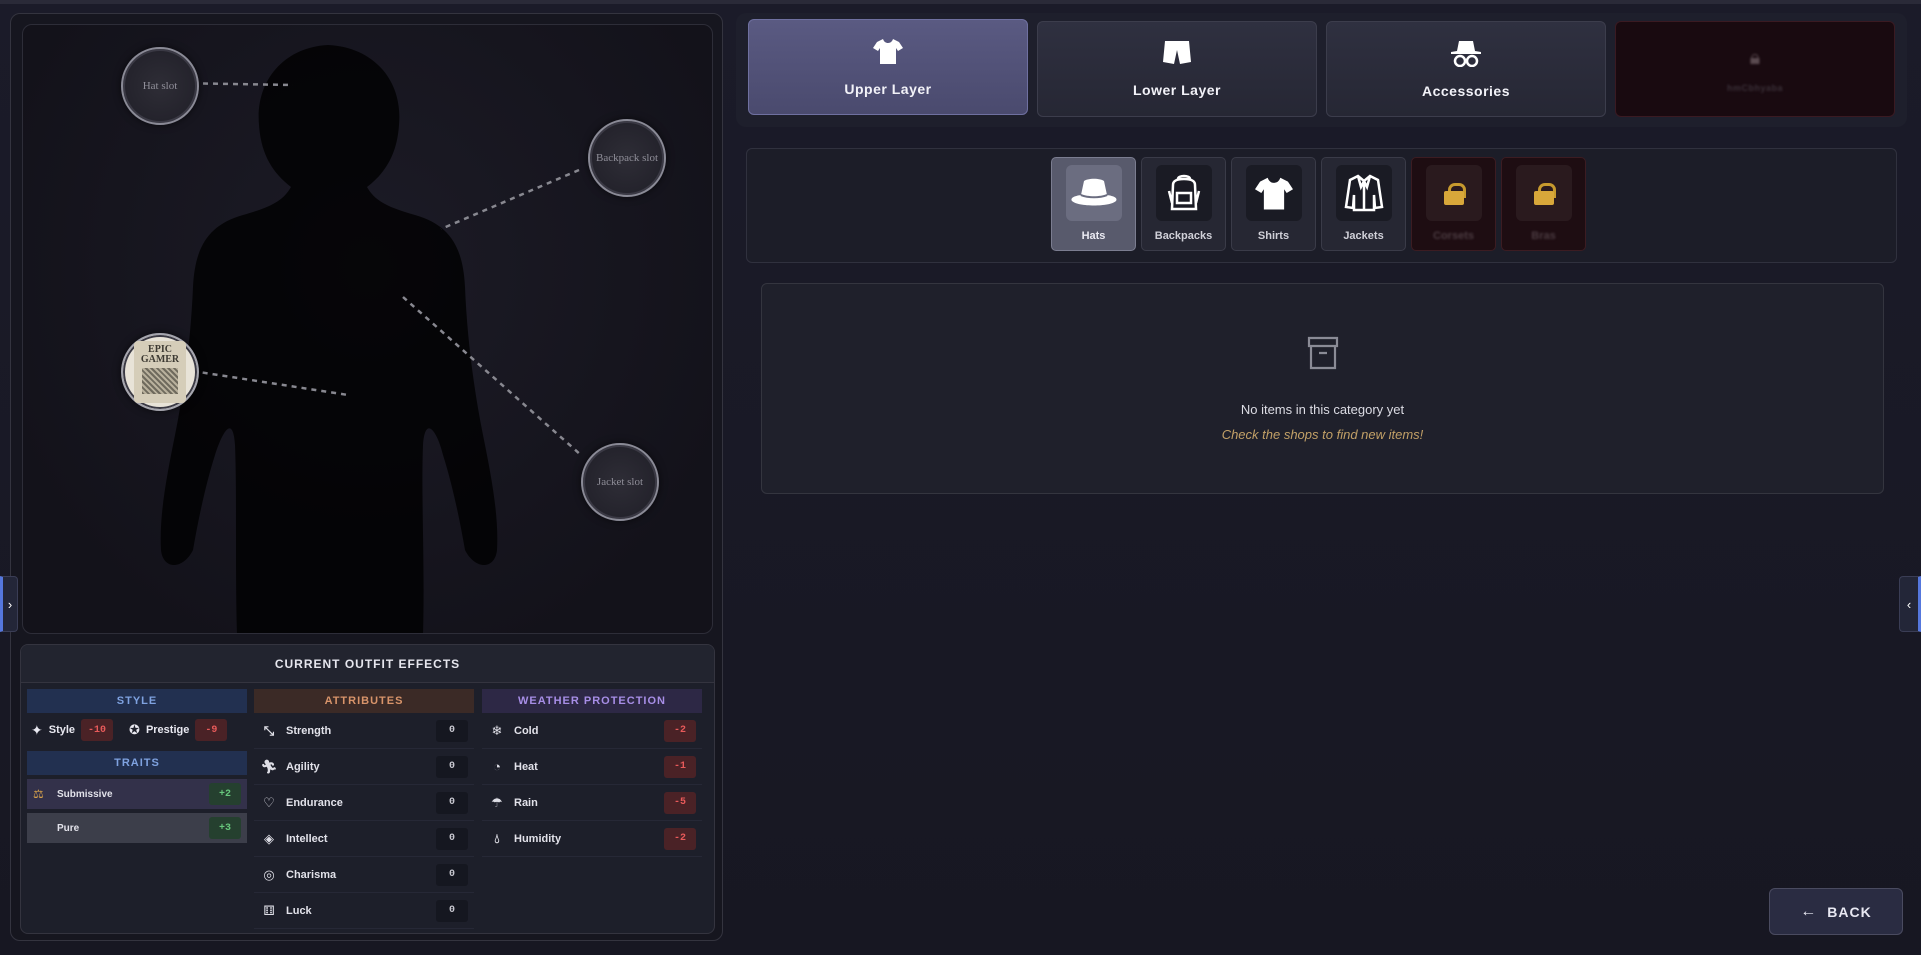  I want to click on tab-label: Lower Layer, so click(1177, 90).